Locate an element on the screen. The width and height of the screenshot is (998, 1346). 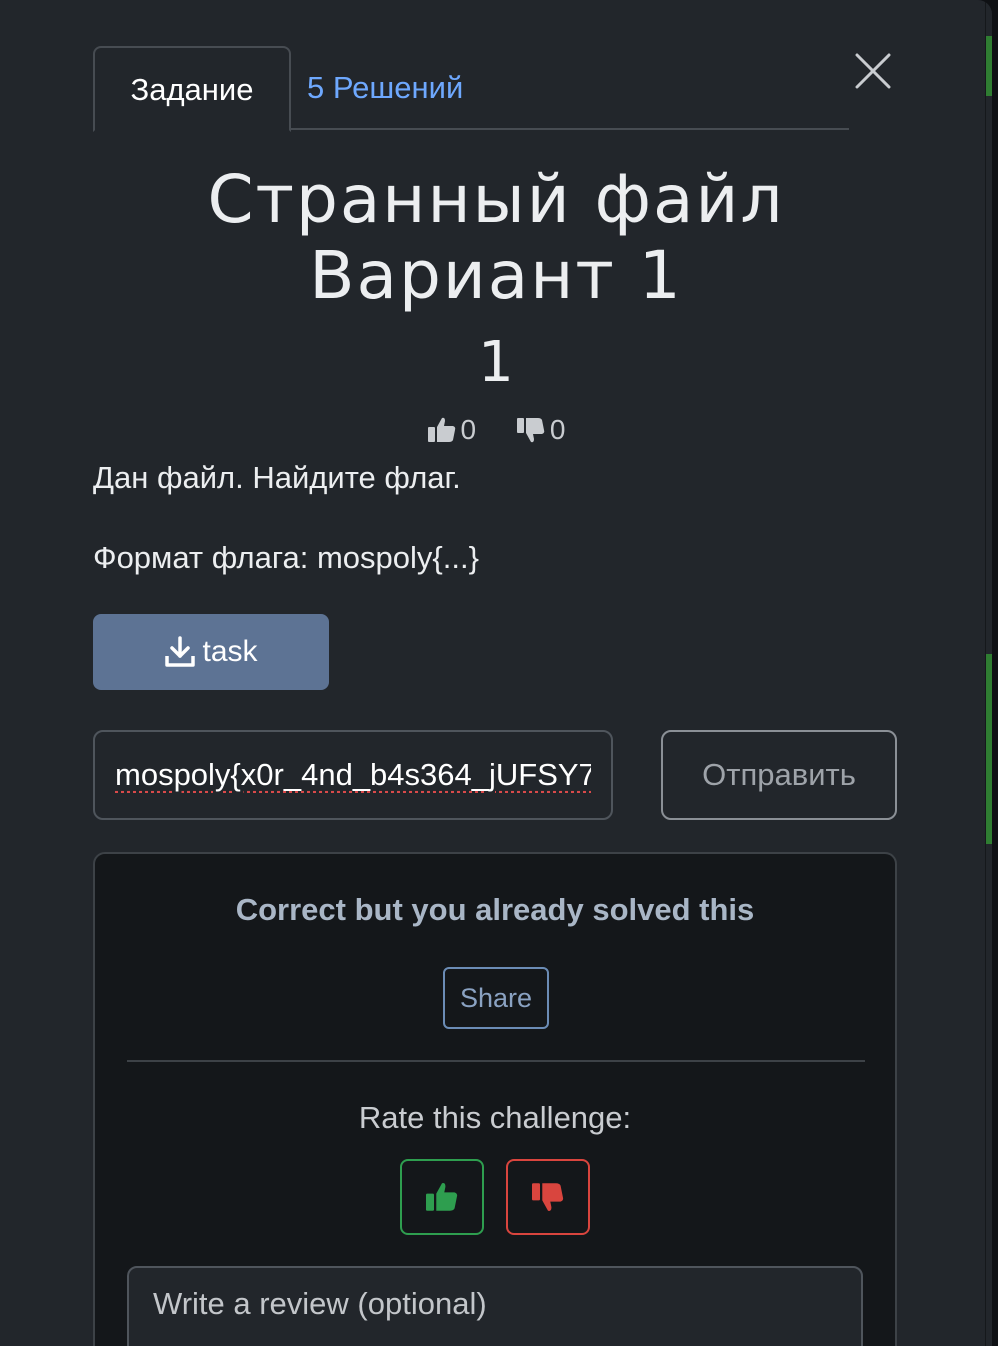
like-count: 0 is located at coordinates (452, 430).